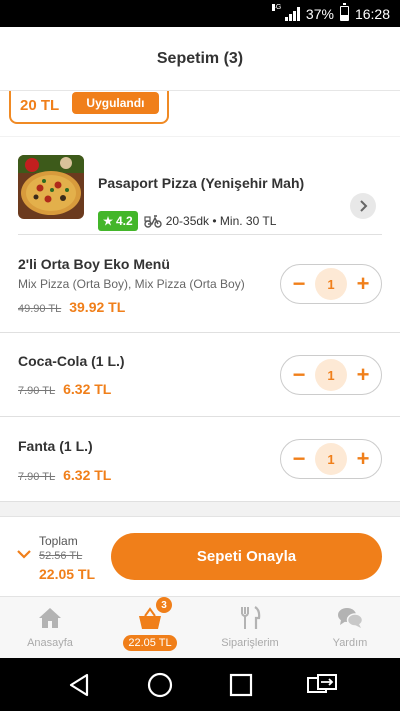  Describe the element at coordinates (319, 13) in the screenshot. I see `battery-percent: 37%` at that location.